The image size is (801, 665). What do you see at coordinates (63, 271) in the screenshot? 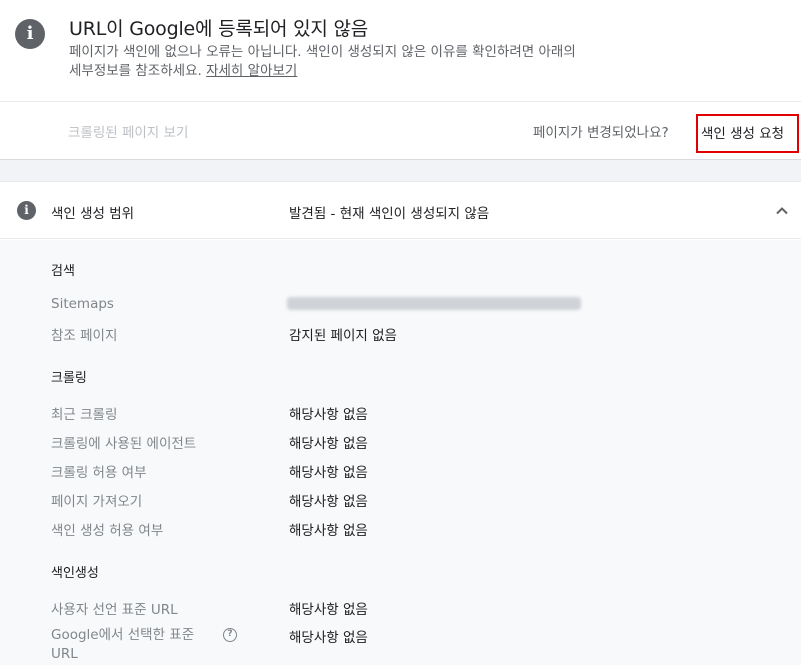
I see `group-title-search: 검색` at bounding box center [63, 271].